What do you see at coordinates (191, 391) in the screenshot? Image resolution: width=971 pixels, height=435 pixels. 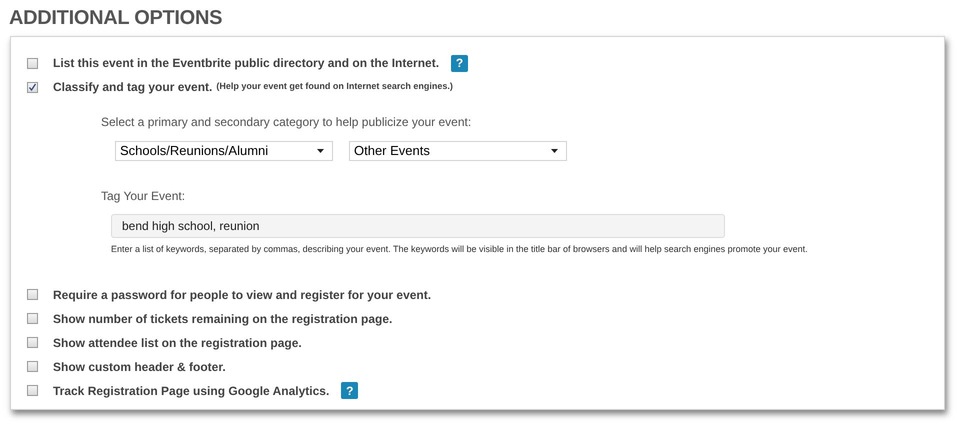 I see `option-label: Track Registration Page using Google Analytics.` at bounding box center [191, 391].